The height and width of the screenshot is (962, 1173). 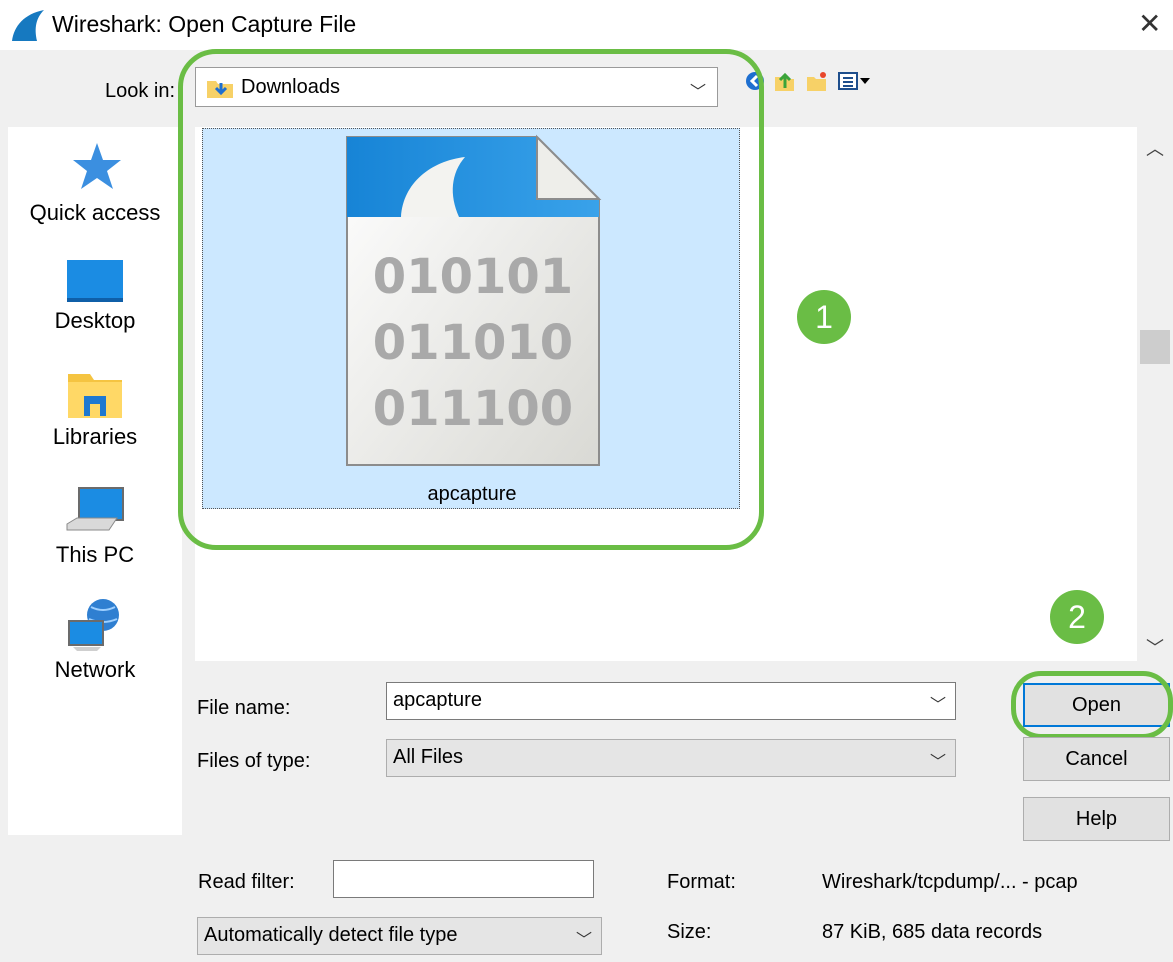 What do you see at coordinates (290, 87) in the screenshot?
I see `look-in-value: Downloads` at bounding box center [290, 87].